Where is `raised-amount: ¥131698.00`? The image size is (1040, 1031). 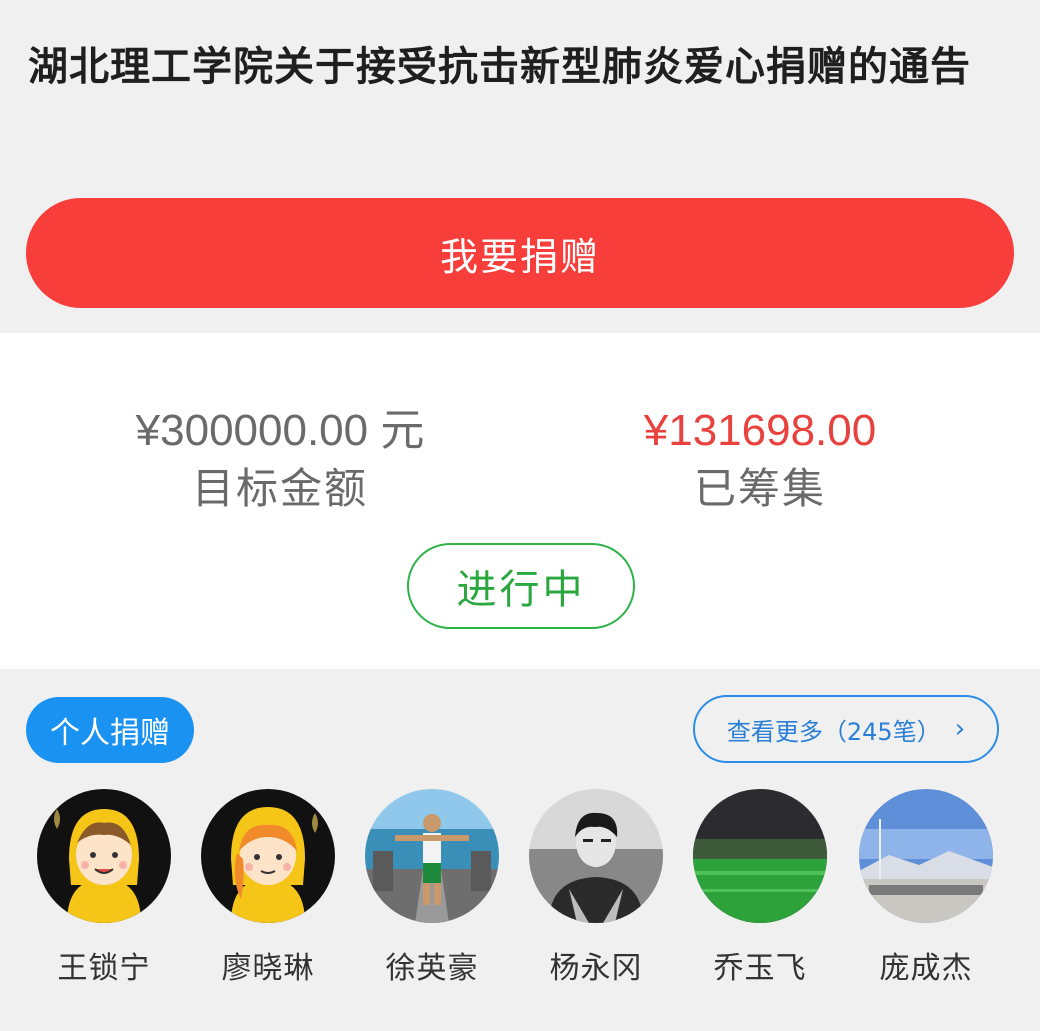 raised-amount: ¥131698.00 is located at coordinates (760, 430).